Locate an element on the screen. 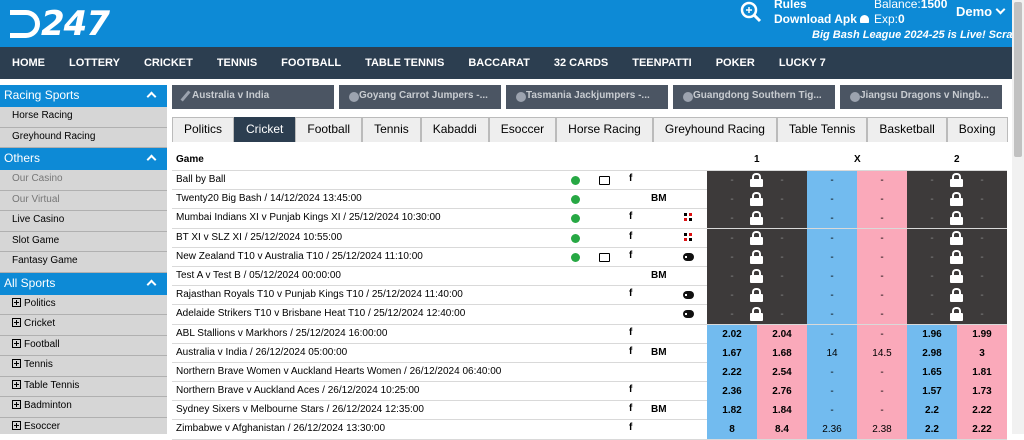 Image resolution: width=1024 pixels, height=440 pixels. tab-cricket: Cricket is located at coordinates (265, 129).